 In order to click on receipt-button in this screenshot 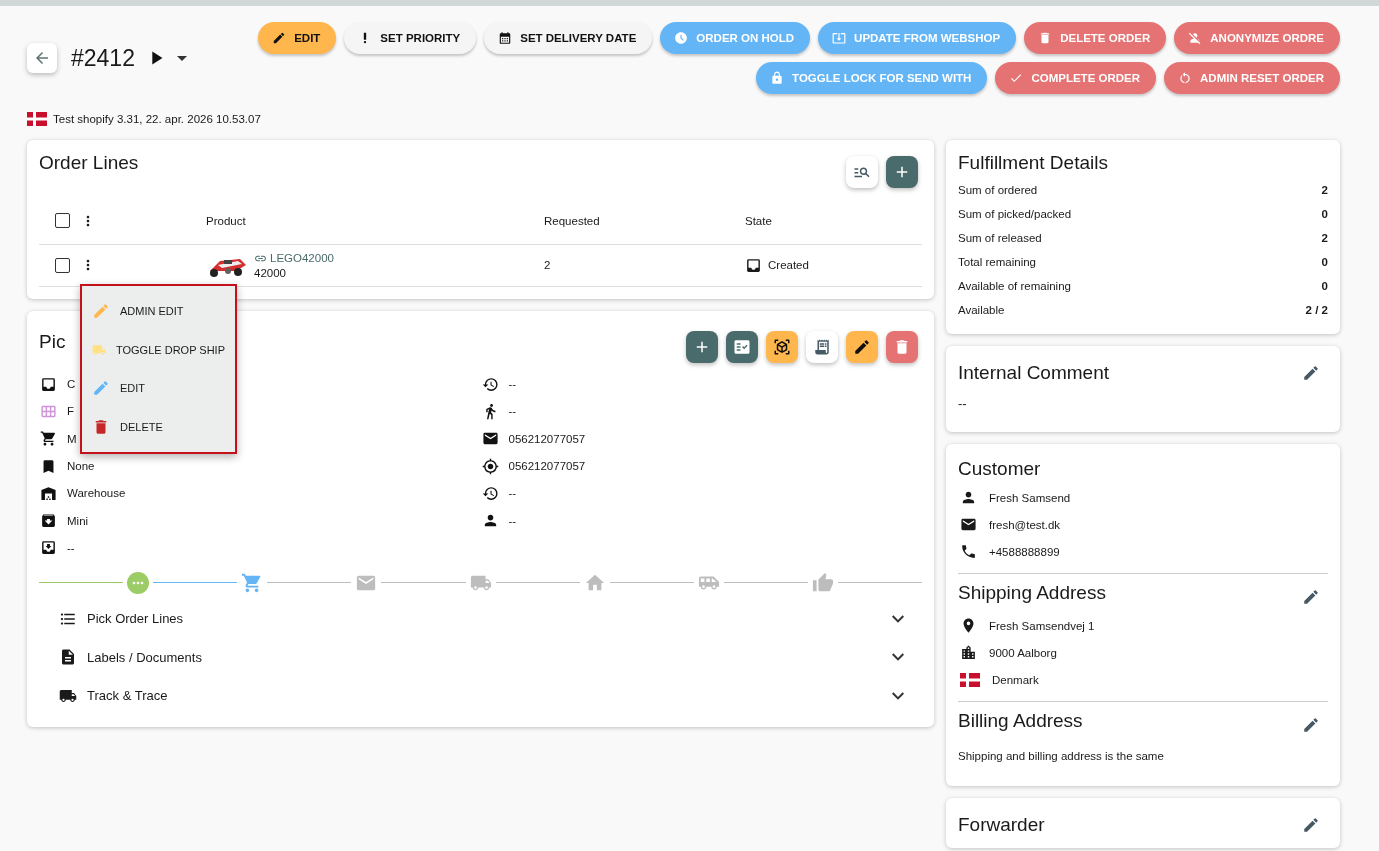, I will do `click(822, 346)`.